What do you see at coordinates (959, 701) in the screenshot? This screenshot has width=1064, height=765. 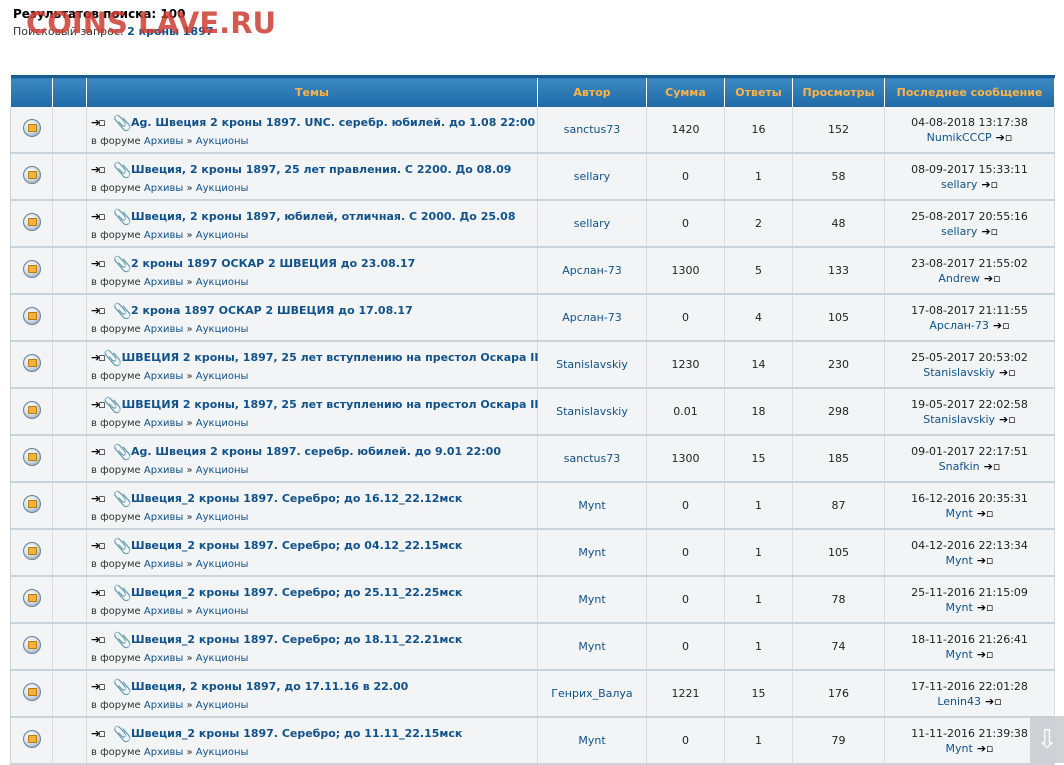 I see `last-post-author-link: Lenin43` at bounding box center [959, 701].